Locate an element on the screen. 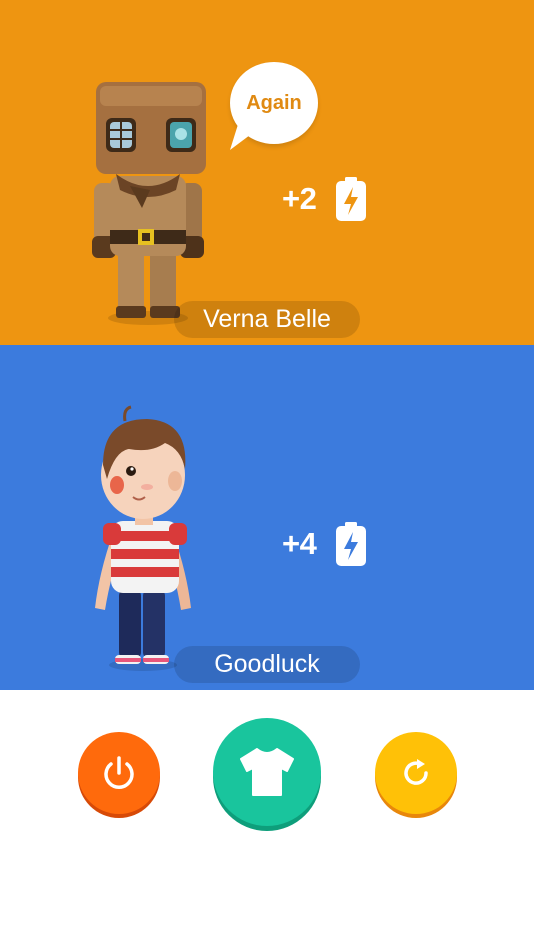  diver-character-icon is located at coordinates (149, 203).